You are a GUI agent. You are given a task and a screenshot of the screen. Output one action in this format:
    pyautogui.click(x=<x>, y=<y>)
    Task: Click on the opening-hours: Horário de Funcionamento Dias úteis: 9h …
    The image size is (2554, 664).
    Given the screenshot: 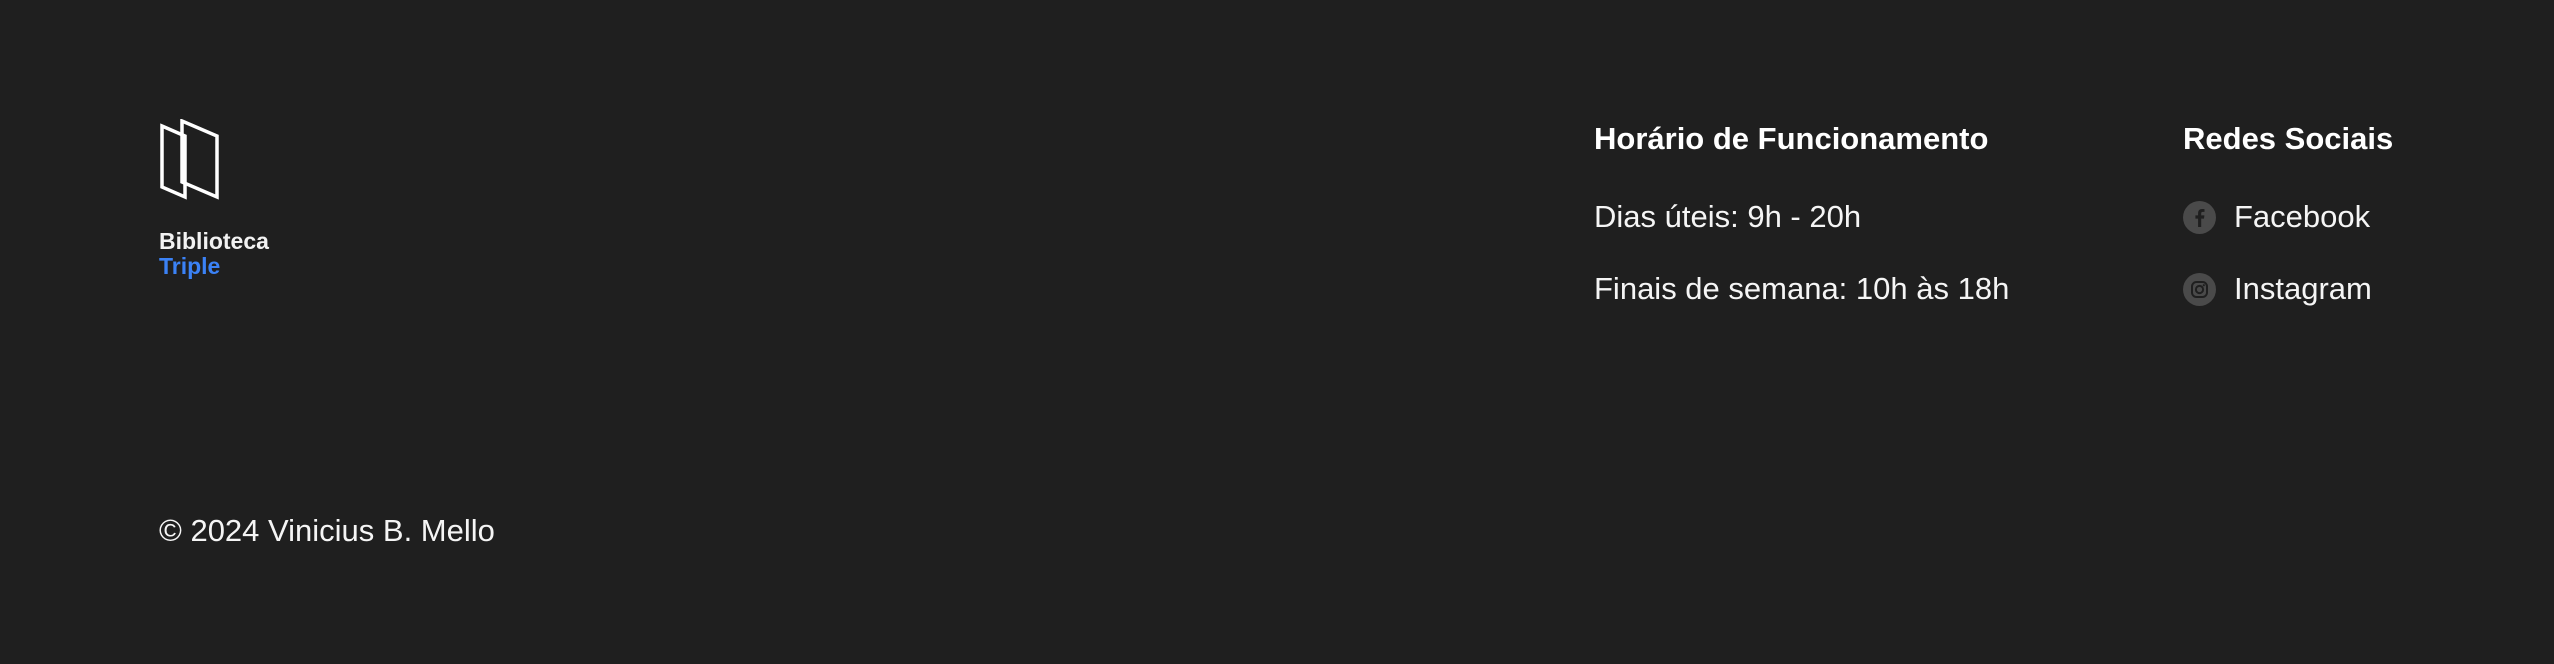 What is the action you would take?
    pyautogui.click(x=1801, y=230)
    